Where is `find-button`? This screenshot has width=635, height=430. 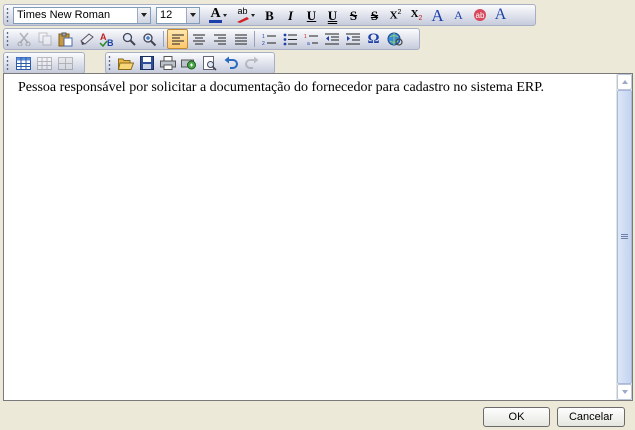 find-button is located at coordinates (128, 39).